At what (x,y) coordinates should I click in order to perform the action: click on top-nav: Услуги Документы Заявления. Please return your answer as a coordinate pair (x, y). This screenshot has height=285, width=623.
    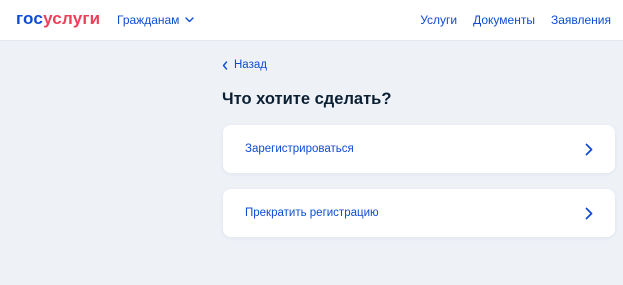
    Looking at the image, I should click on (515, 20).